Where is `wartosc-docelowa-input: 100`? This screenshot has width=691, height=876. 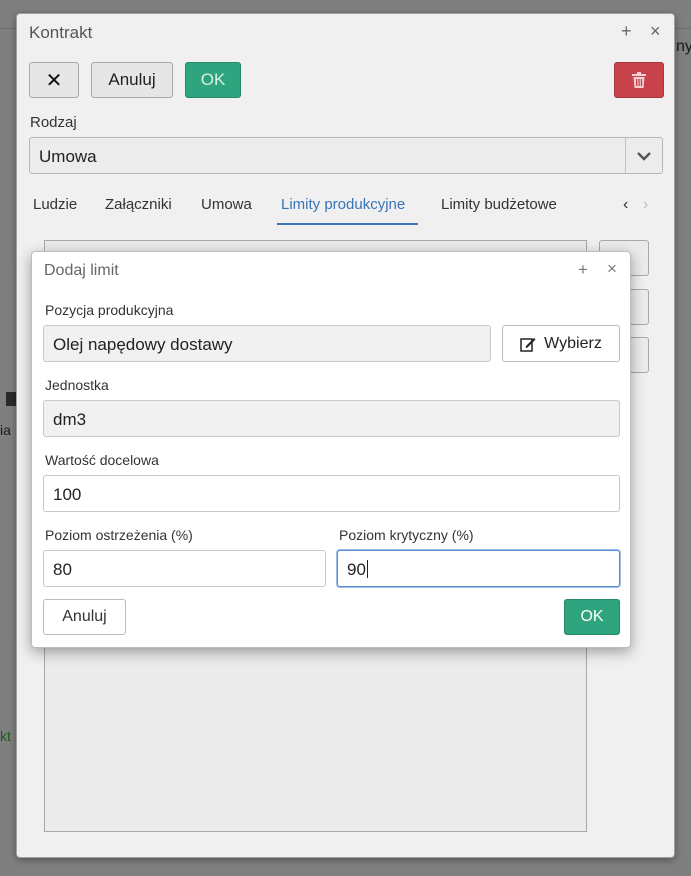 wartosc-docelowa-input: 100 is located at coordinates (331, 493).